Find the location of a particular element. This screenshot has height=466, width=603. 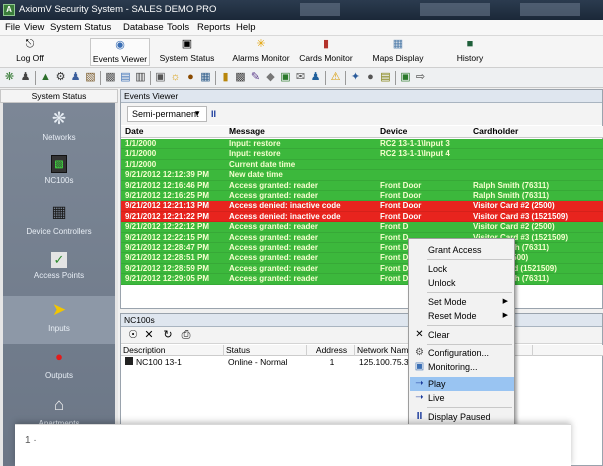

table-row: 1/1/2000 Current date time is located at coordinates (362, 165).